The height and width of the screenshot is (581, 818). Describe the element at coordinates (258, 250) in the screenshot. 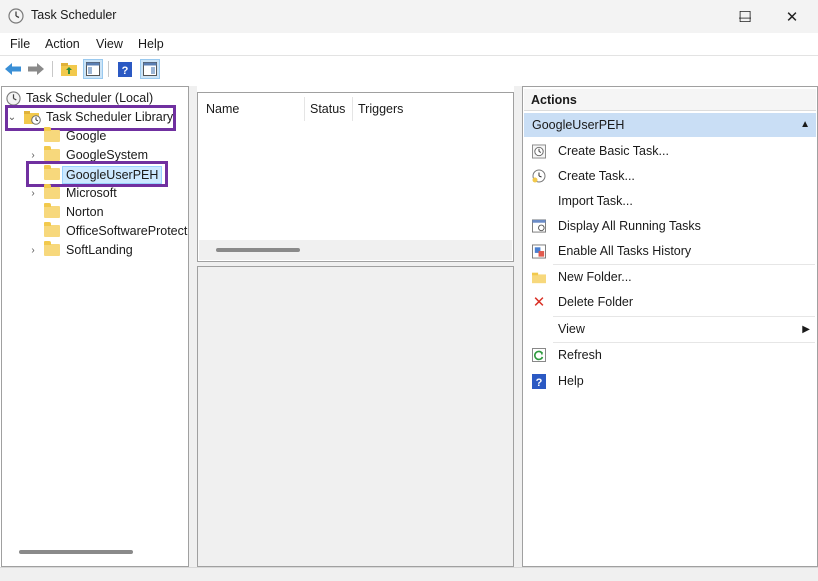

I see `task-list-horizontal-scrollbar-thumb` at that location.